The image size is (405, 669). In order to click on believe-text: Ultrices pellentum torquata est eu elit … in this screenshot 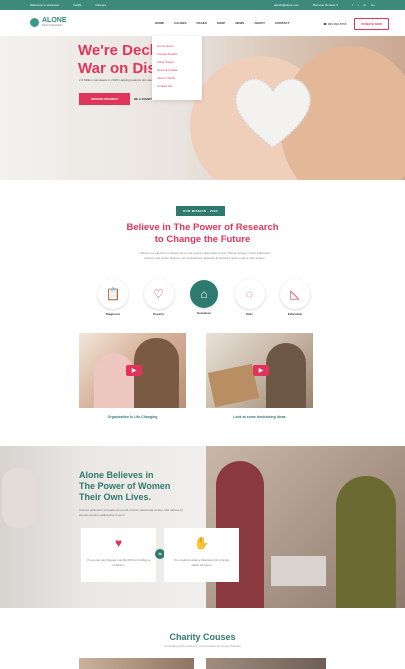, I will do `click(131, 512)`.